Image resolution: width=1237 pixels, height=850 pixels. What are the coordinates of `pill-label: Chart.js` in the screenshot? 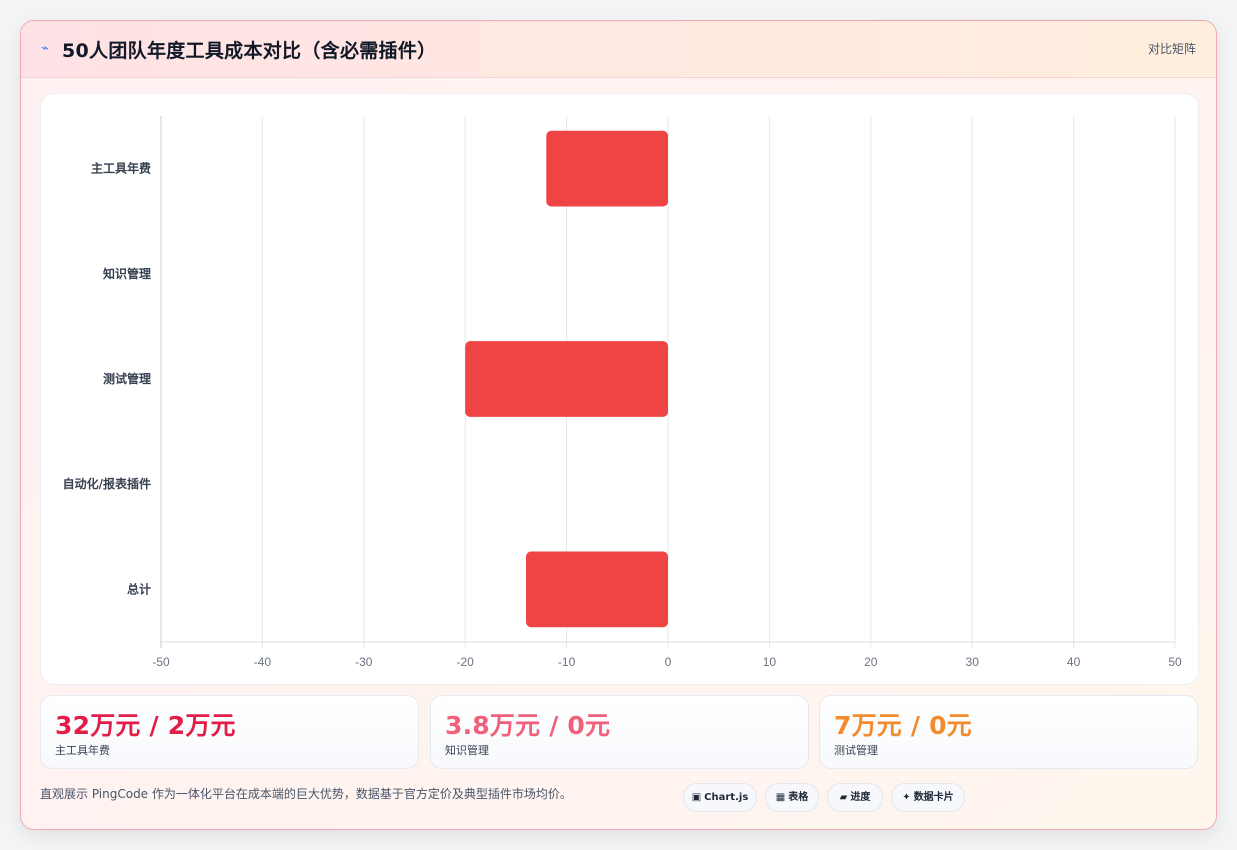 It's located at (726, 797).